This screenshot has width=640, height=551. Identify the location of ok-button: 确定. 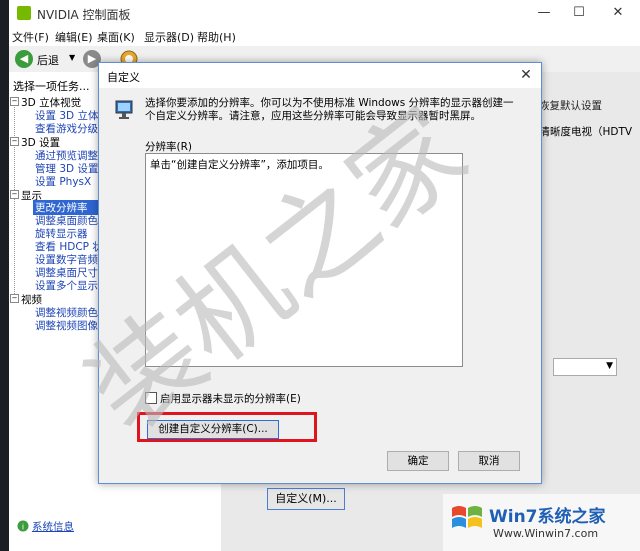
(418, 461).